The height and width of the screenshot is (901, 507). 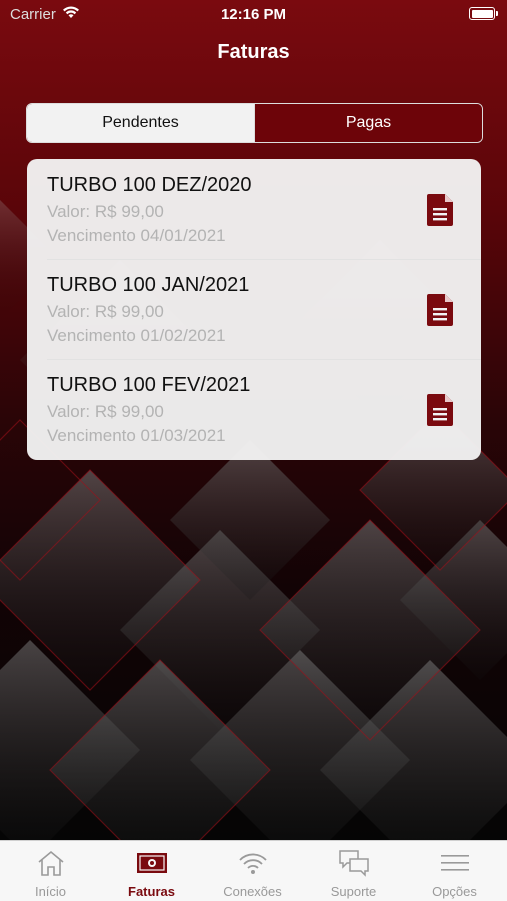 I want to click on money-icon, so click(x=152, y=863).